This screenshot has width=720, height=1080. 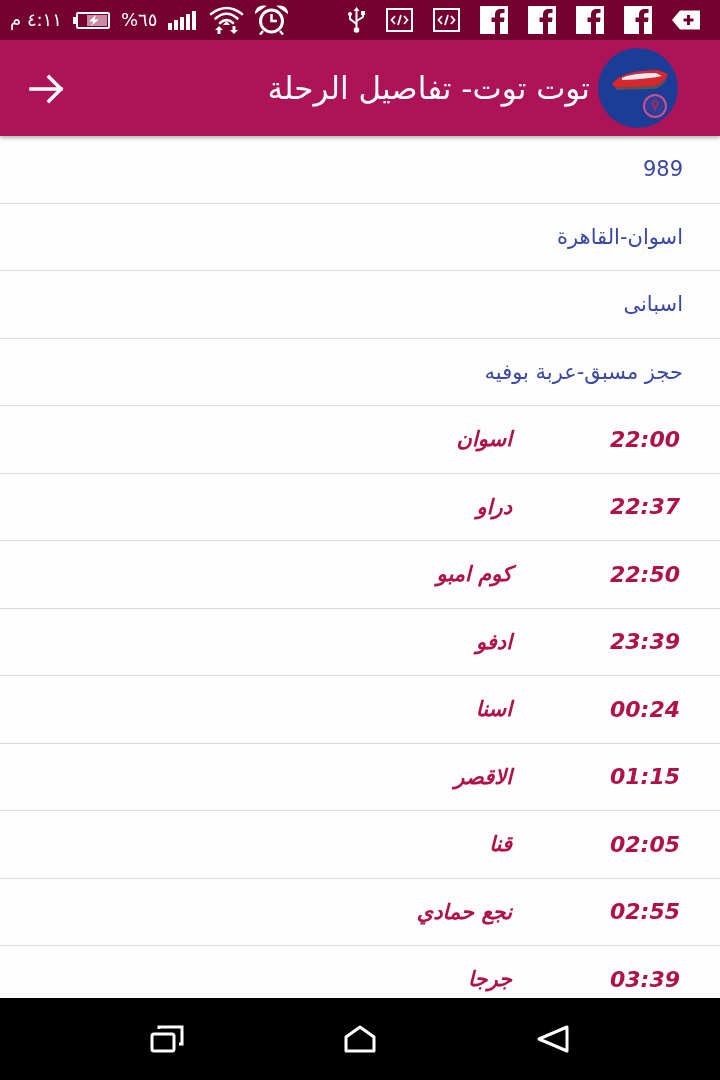 I want to click on screen-title: توت توت- تفاصيل الرحلة, so click(x=428, y=88).